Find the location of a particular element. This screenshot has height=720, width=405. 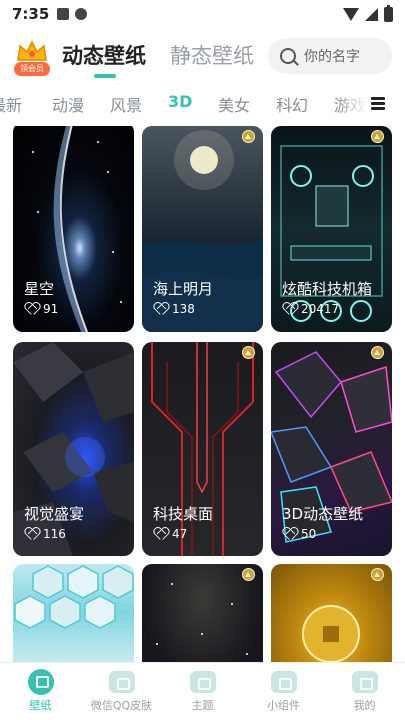

card-likes: 116 is located at coordinates (45, 534).